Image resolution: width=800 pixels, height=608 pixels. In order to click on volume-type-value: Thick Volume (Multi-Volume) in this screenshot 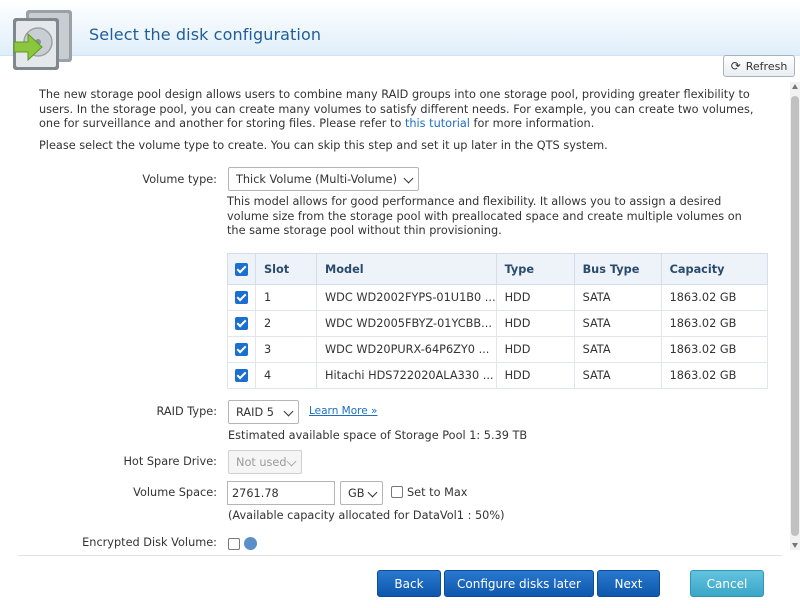, I will do `click(317, 179)`.